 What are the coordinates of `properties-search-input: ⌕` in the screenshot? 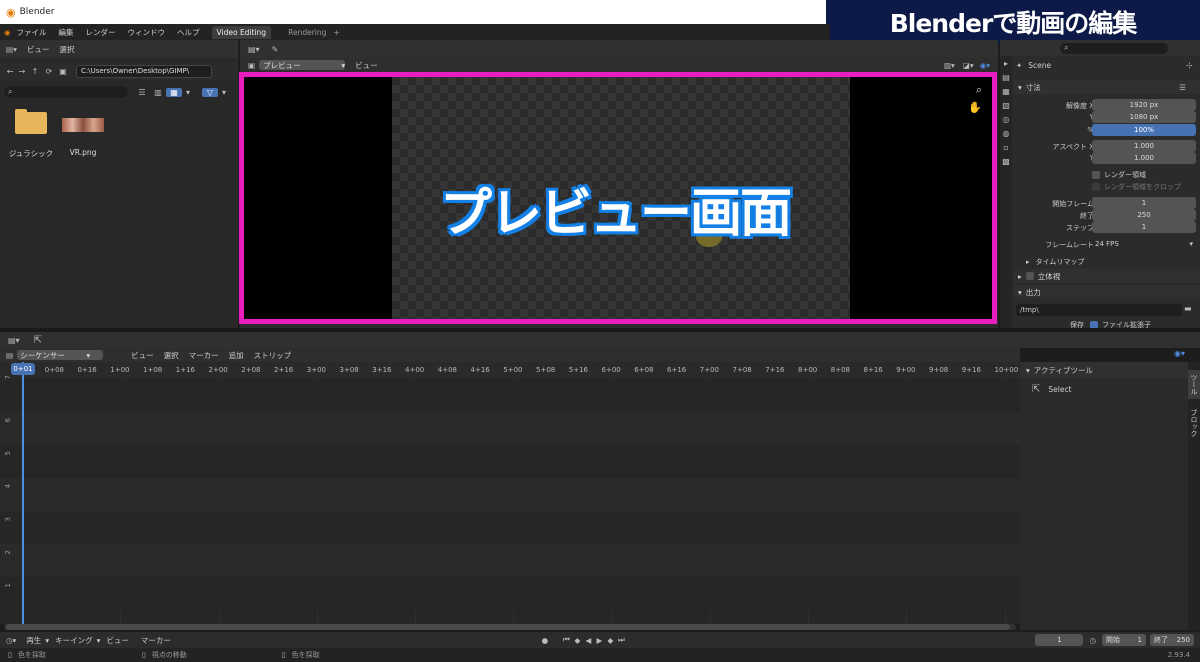 It's located at (1114, 48).